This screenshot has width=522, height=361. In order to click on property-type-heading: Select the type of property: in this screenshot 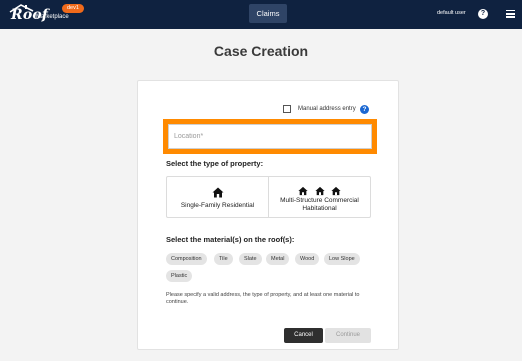, I will do `click(215, 163)`.